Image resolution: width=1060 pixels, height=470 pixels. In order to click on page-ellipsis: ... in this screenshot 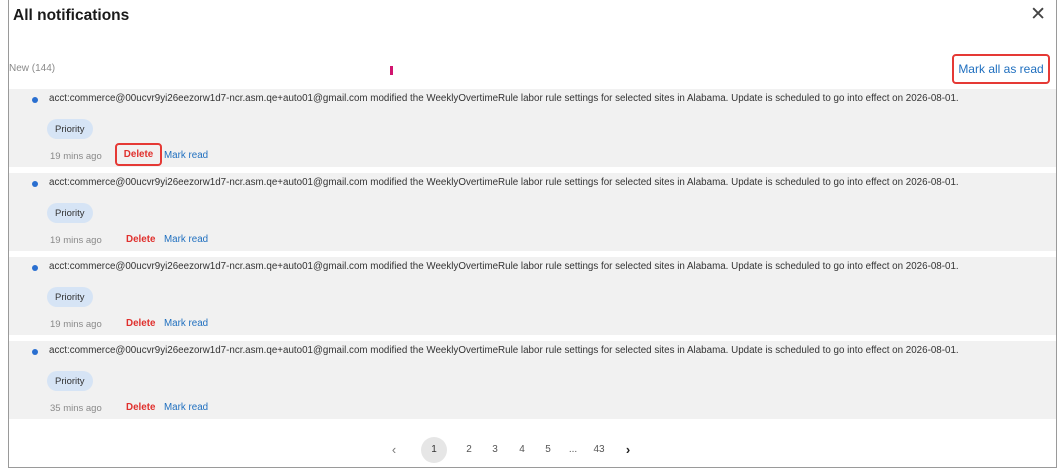, I will do `click(573, 449)`.